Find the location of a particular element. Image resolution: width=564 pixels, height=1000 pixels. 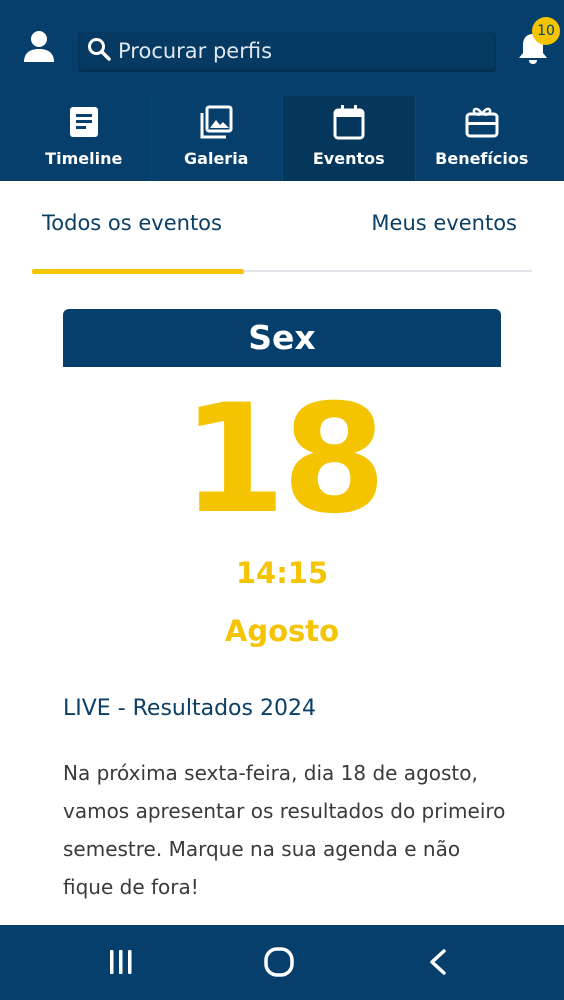

recent-apps-icon is located at coordinates (121, 962).